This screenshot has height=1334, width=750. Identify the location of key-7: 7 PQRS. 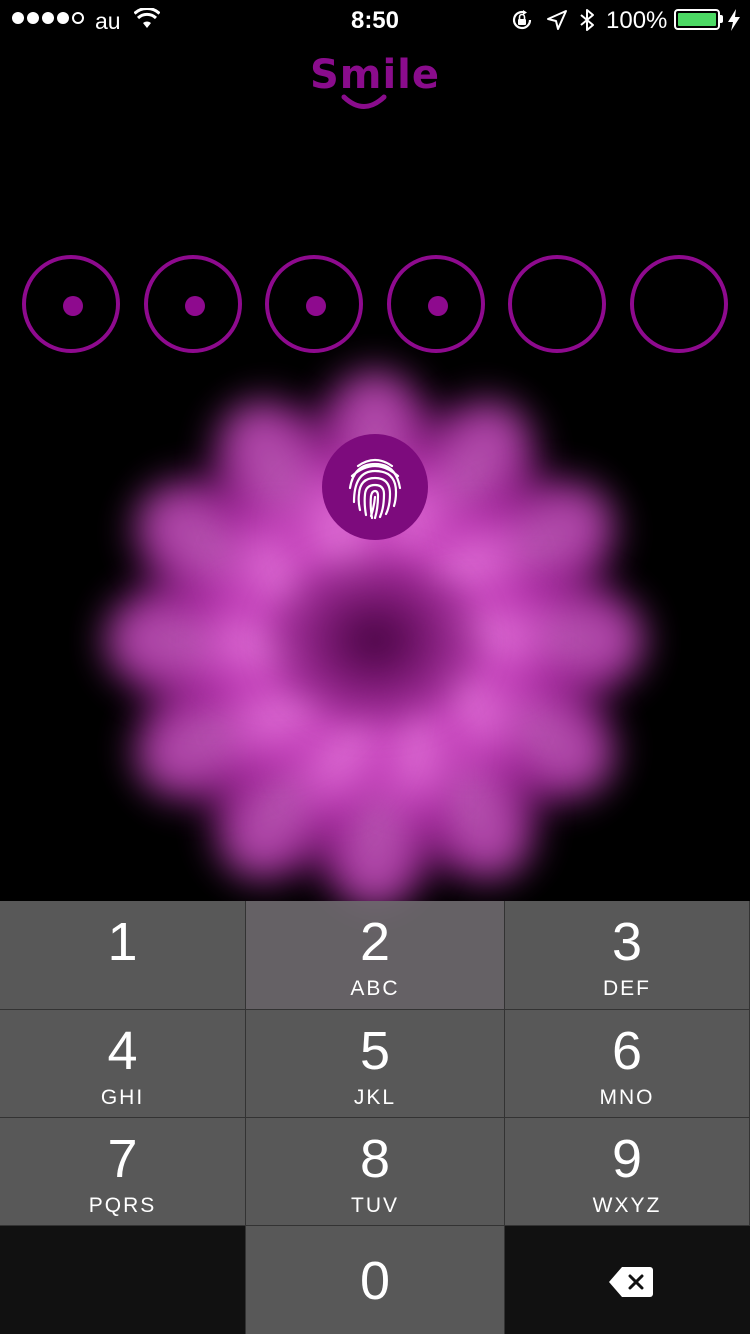
(123, 1172).